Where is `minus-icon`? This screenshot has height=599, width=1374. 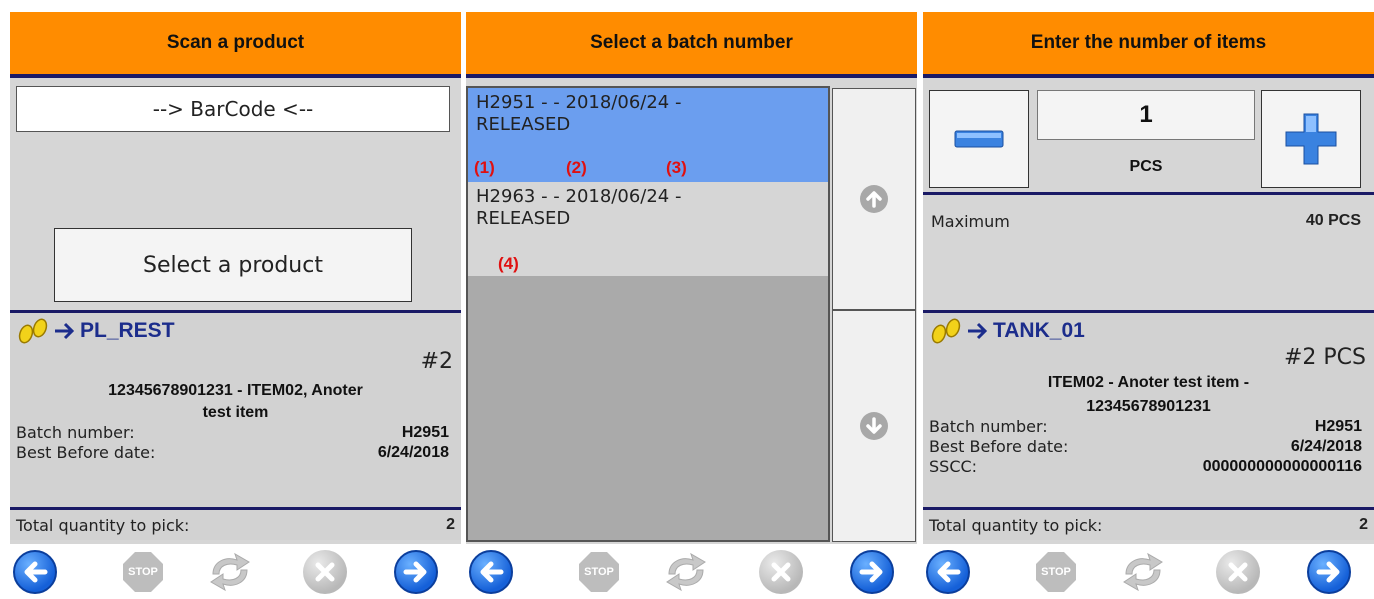
minus-icon is located at coordinates (979, 139).